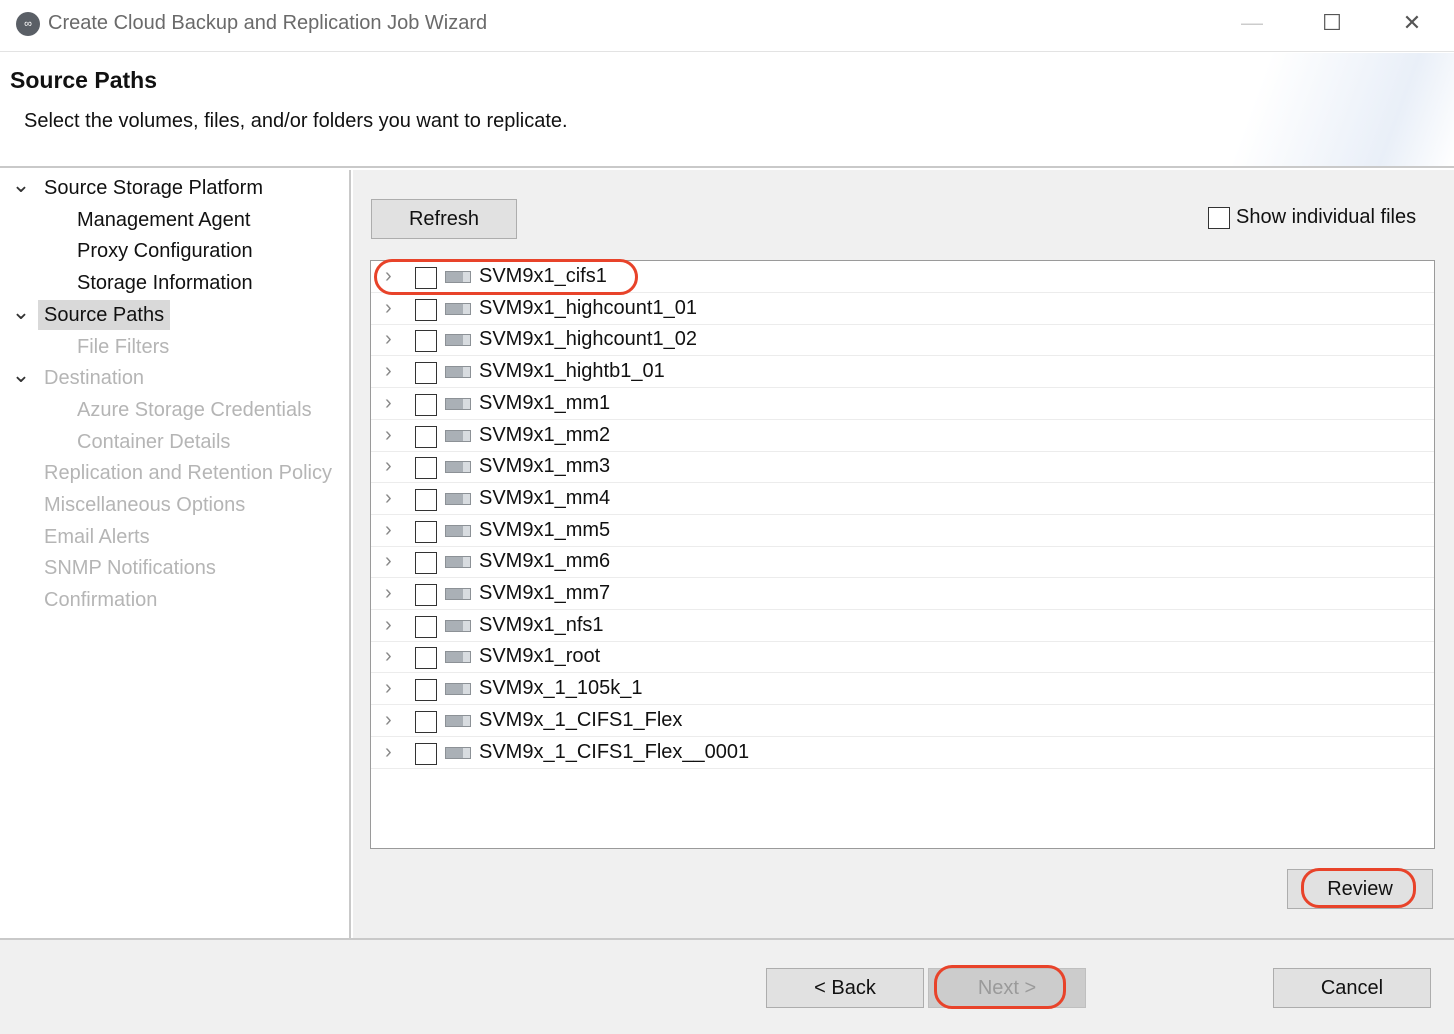  Describe the element at coordinates (153, 188) in the screenshot. I see `nav-step-source-storage-platform: Source Storage Platform` at that location.